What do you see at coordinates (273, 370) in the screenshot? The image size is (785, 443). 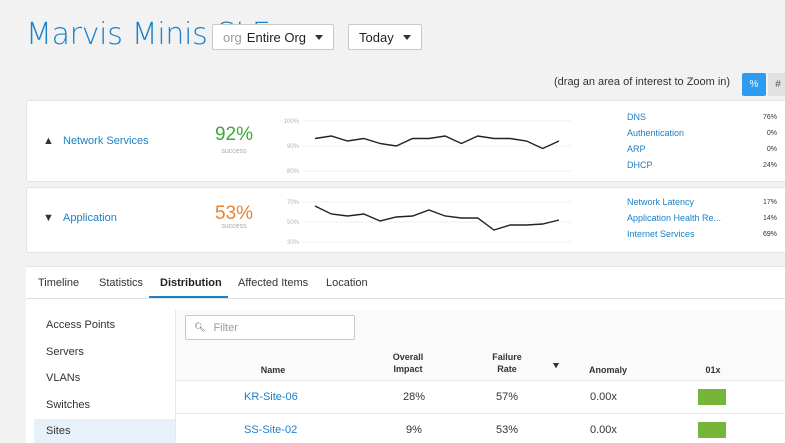 I see `column-header-name: Name` at bounding box center [273, 370].